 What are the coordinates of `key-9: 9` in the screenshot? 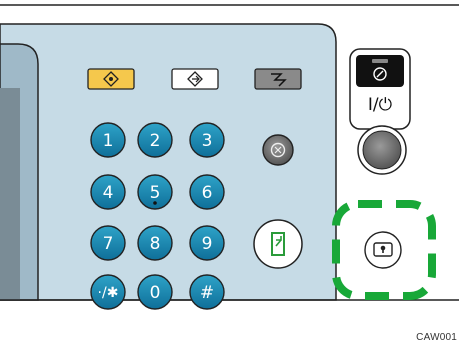 It's located at (207, 243).